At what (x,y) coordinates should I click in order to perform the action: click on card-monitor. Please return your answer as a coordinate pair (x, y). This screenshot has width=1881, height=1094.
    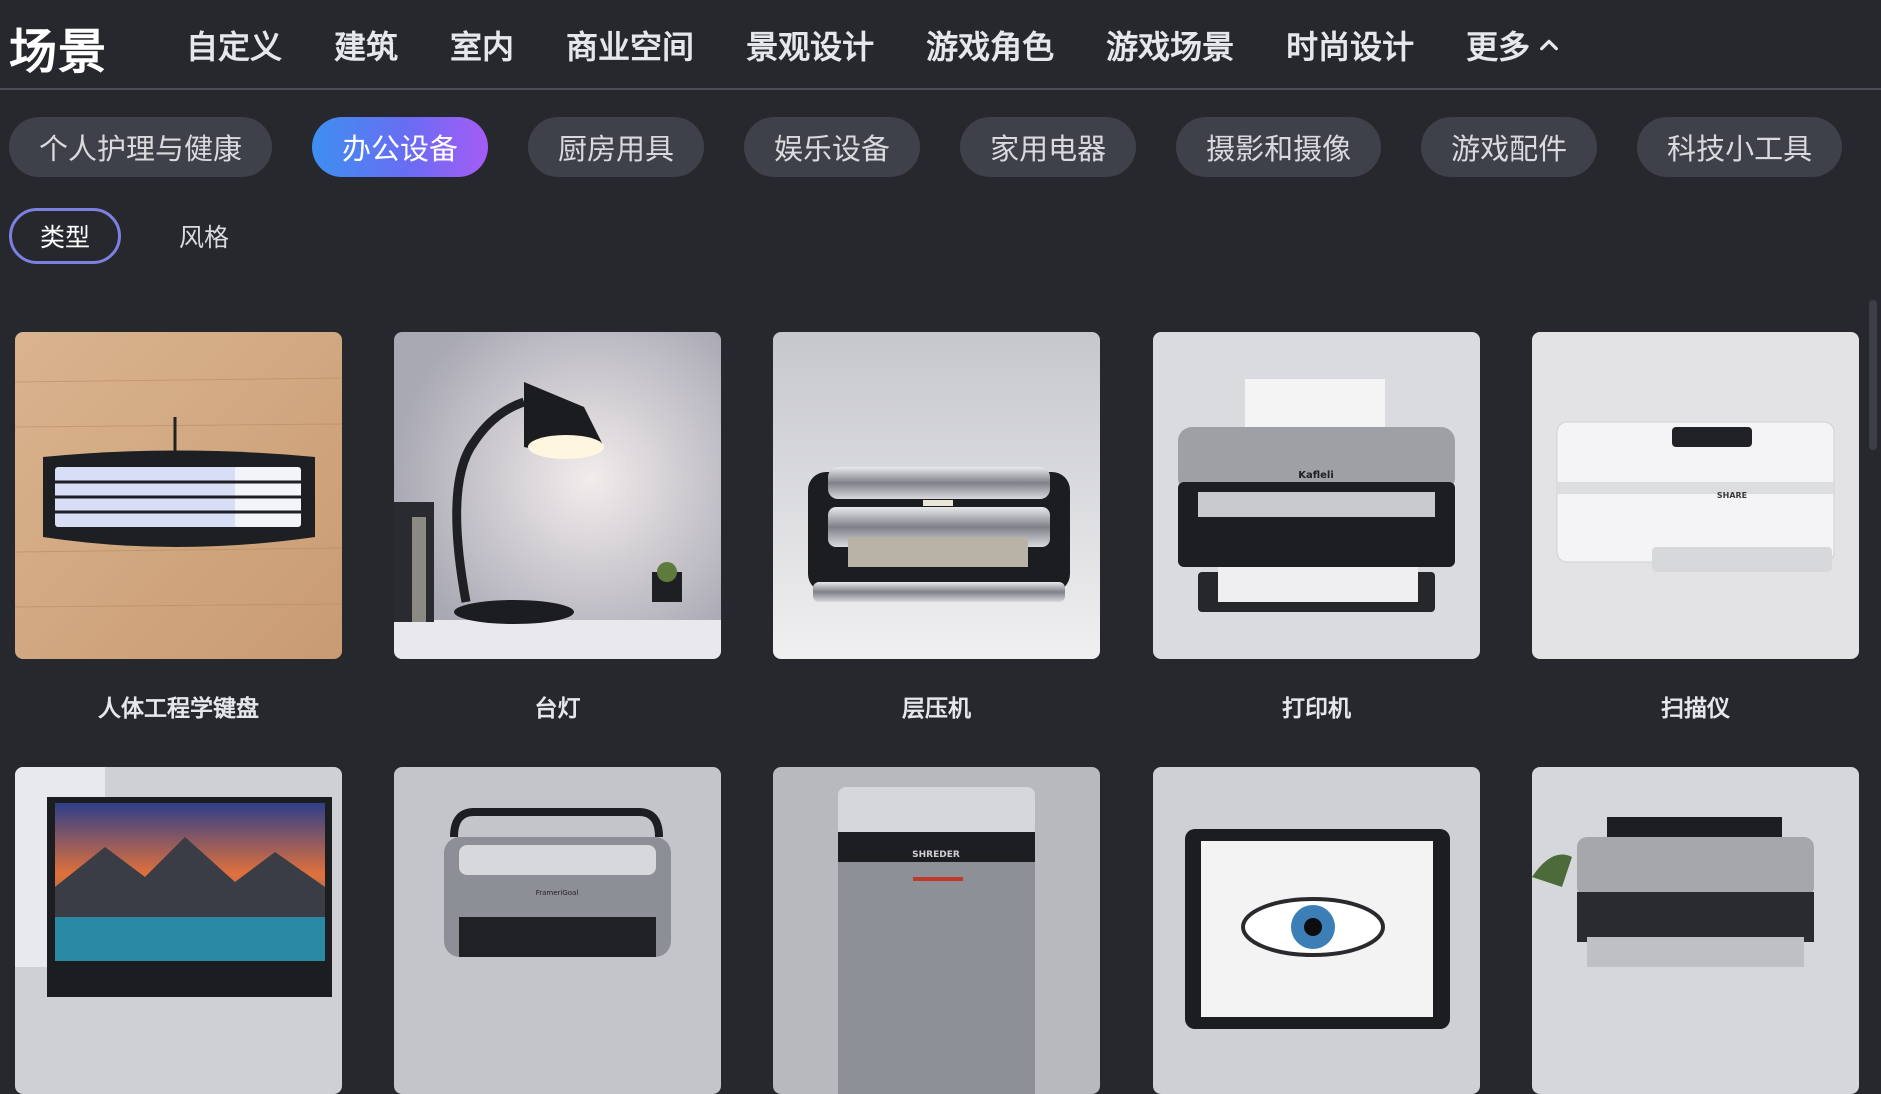
    Looking at the image, I should click on (178, 930).